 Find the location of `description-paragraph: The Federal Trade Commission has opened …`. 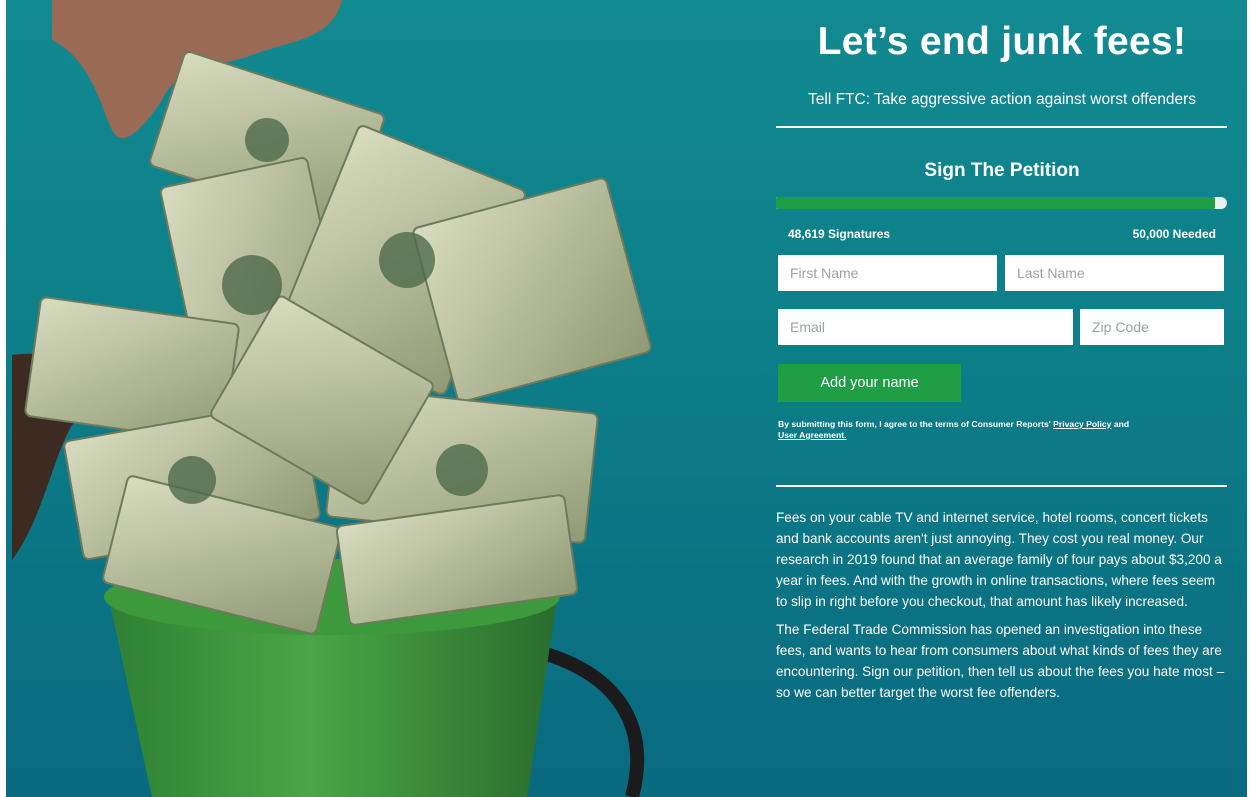

description-paragraph: The Federal Trade Commission has opened … is located at coordinates (1000, 661).